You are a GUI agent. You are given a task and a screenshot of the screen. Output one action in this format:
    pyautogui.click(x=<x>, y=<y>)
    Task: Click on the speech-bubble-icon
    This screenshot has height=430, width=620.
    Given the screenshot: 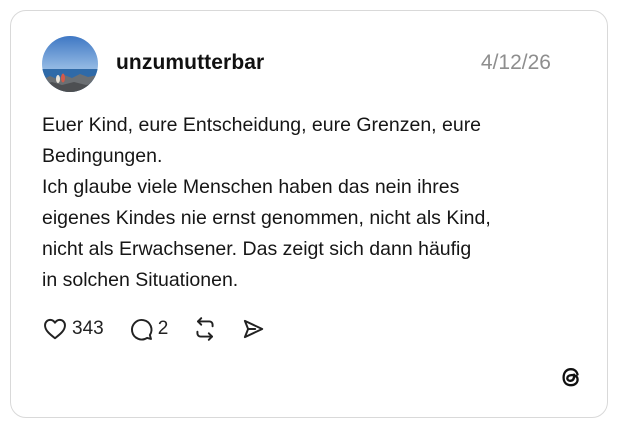 What is the action you would take?
    pyautogui.click(x=141, y=330)
    